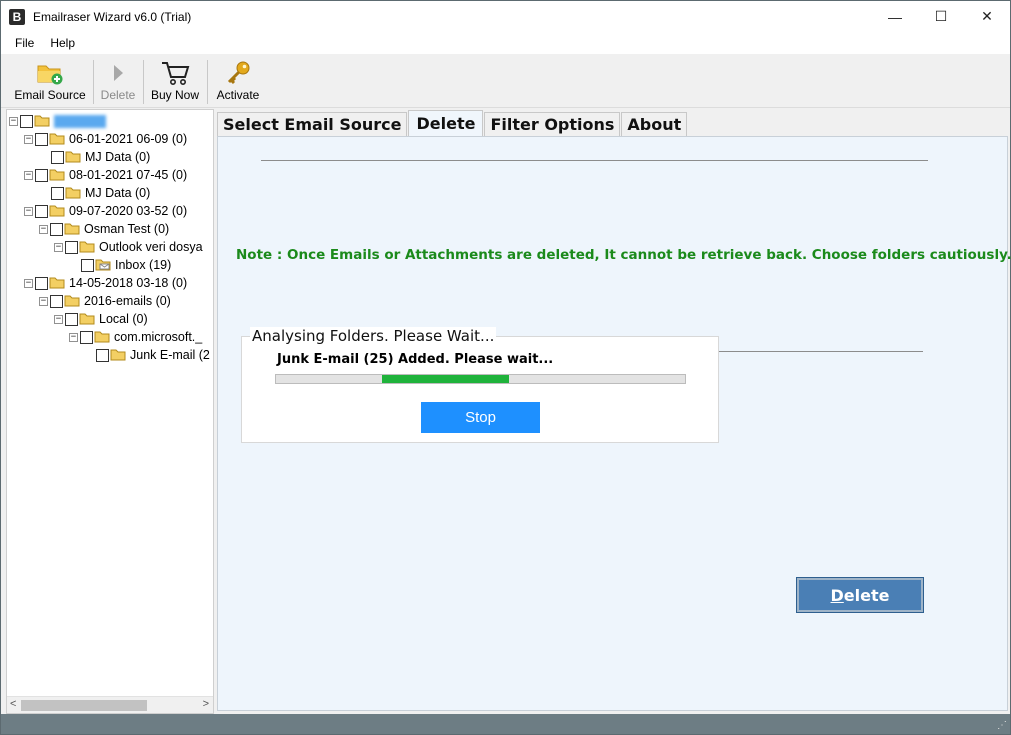 The image size is (1011, 735). I want to click on tab-about: About, so click(654, 124).